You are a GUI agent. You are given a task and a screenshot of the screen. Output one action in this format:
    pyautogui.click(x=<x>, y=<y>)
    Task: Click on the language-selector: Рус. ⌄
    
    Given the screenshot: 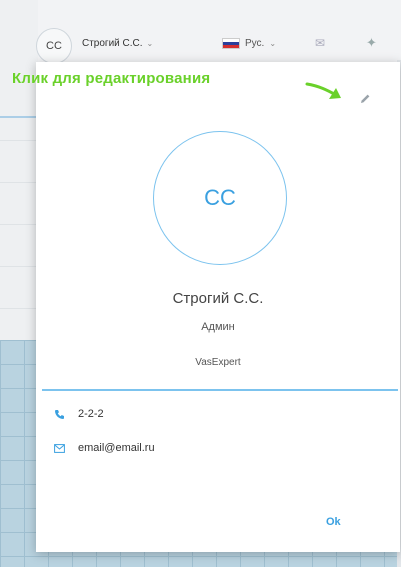 What is the action you would take?
    pyautogui.click(x=249, y=43)
    